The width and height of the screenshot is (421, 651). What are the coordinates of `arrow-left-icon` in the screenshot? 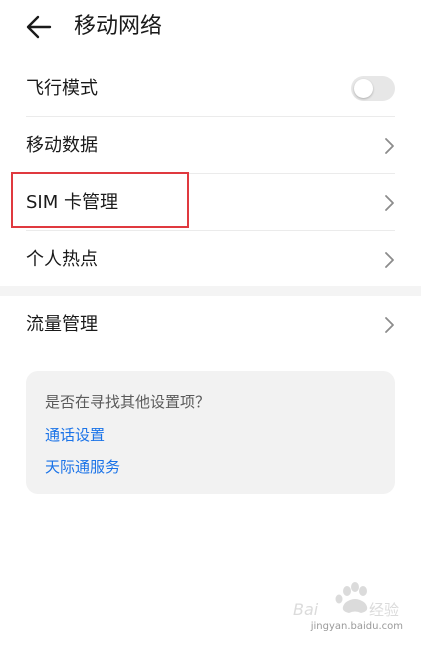 It's located at (39, 27).